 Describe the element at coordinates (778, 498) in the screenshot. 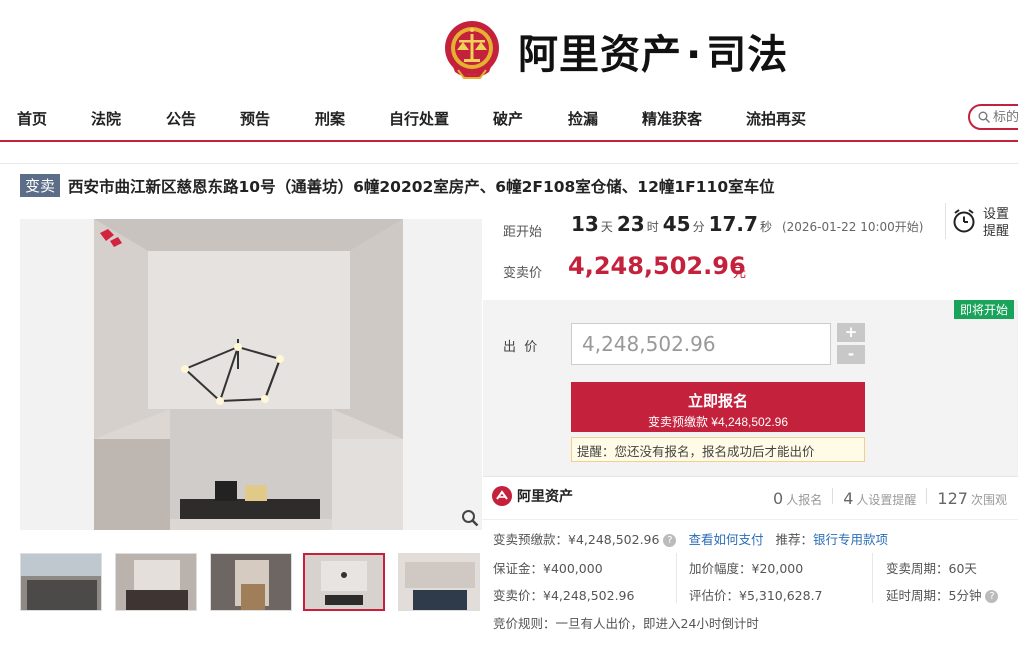

I see `signup-count: 0` at that location.